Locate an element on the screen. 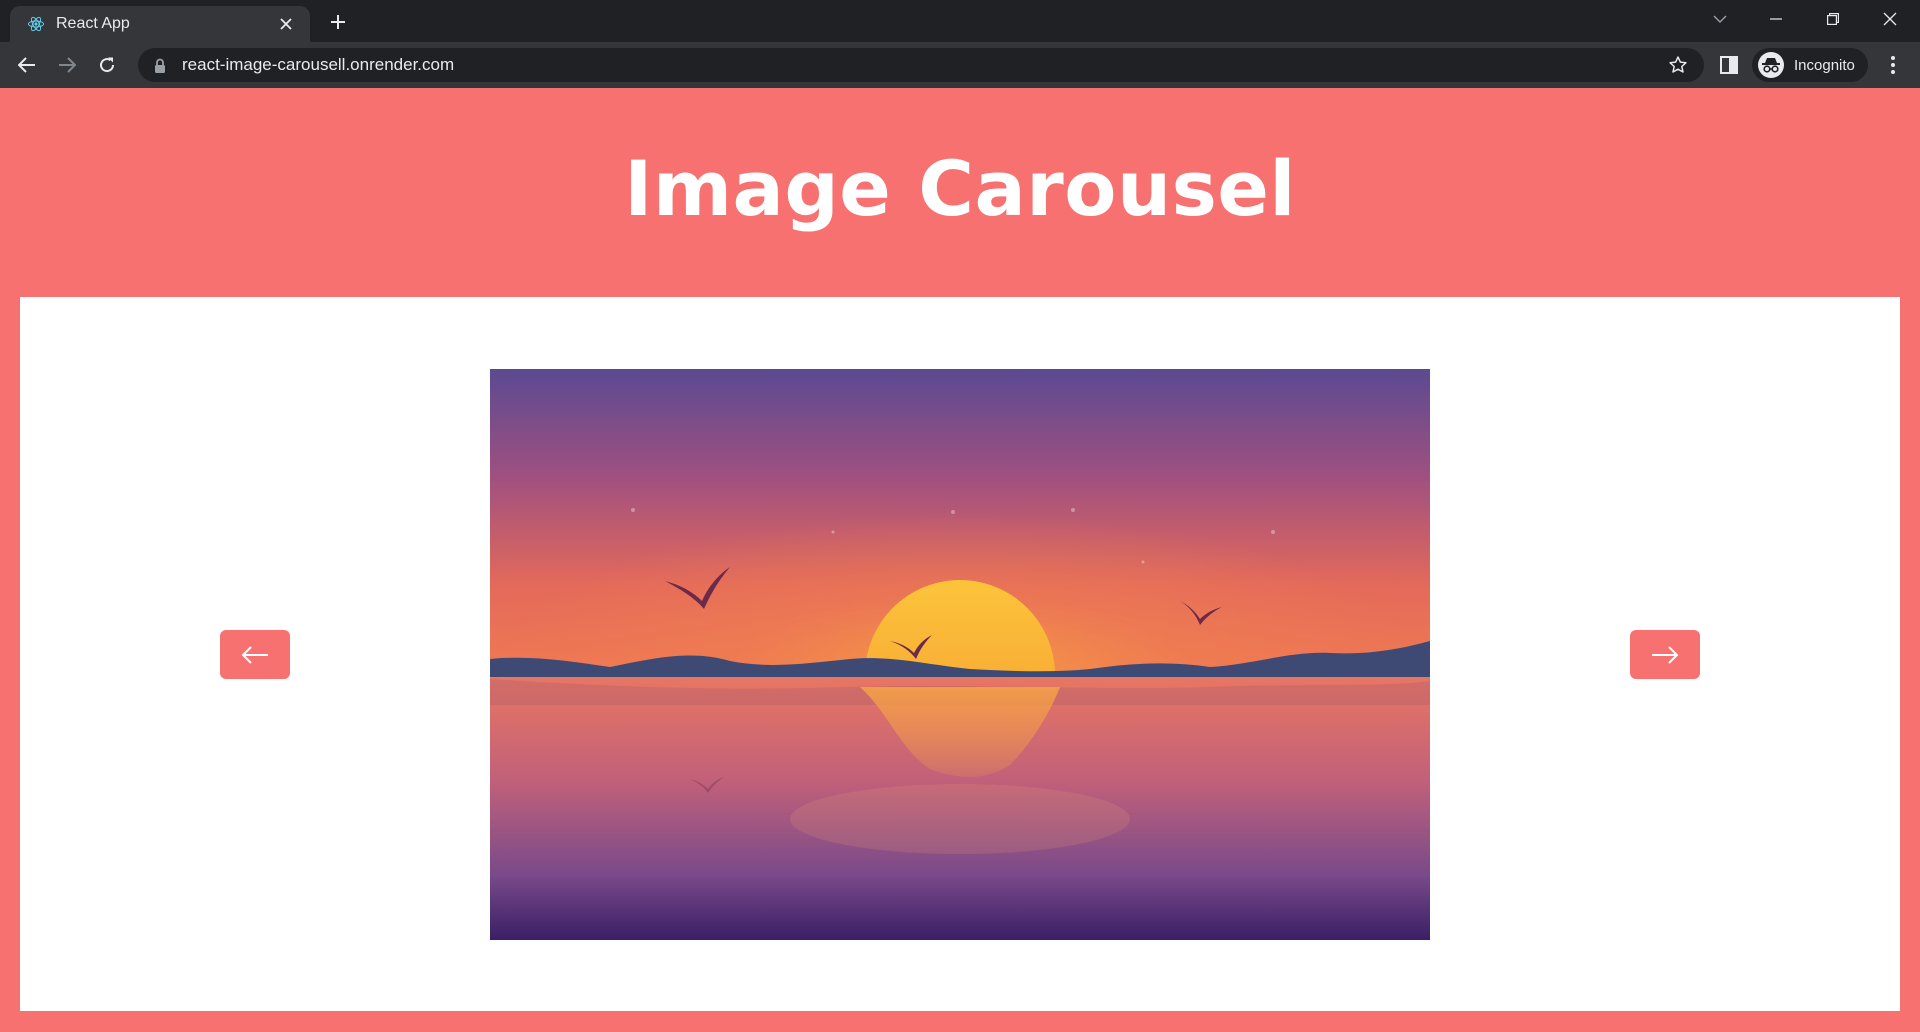 Image resolution: width=1920 pixels, height=1032 pixels. arrow-left-icon is located at coordinates (254, 654).